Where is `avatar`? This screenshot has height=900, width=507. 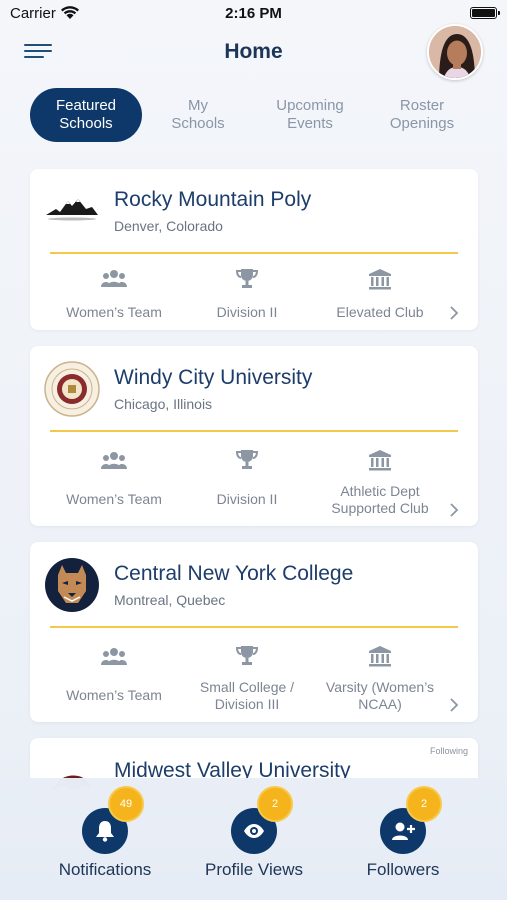
avatar is located at coordinates (455, 52).